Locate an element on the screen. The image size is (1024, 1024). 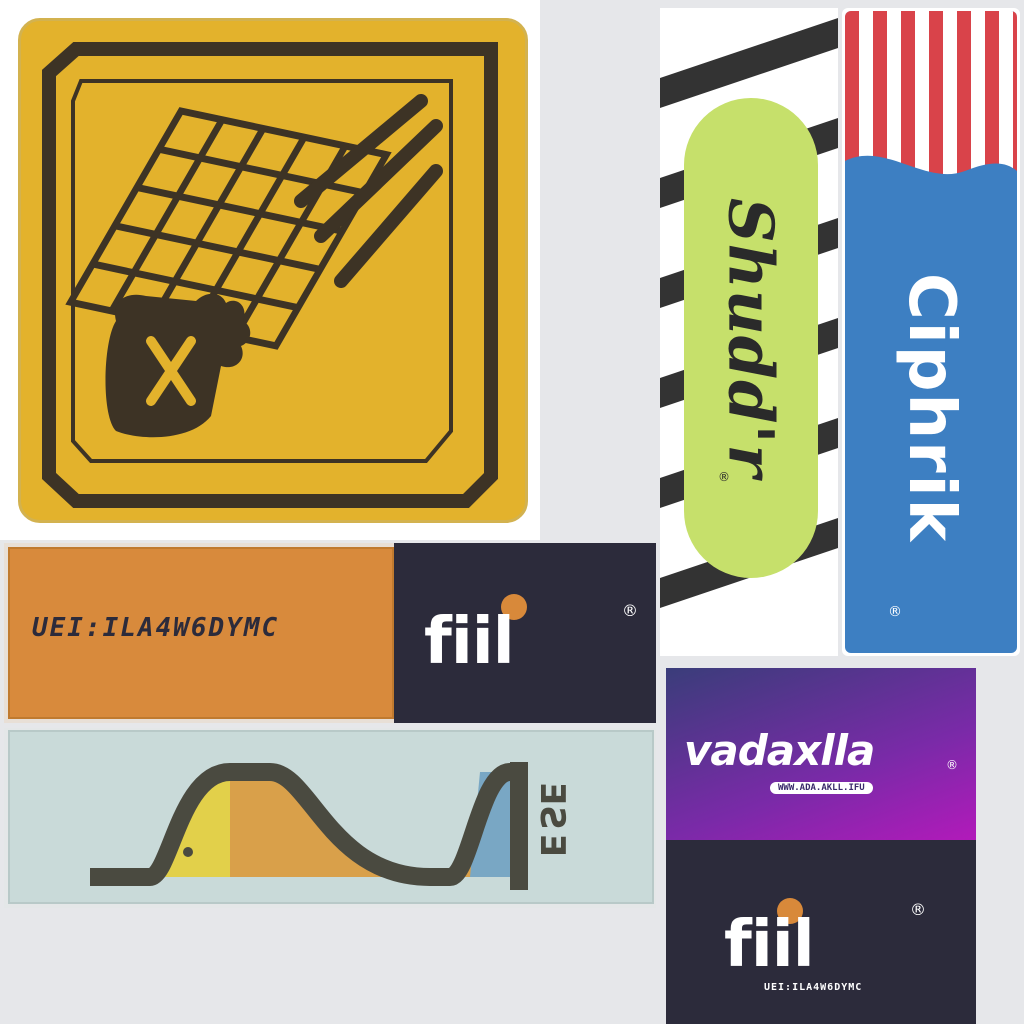
fiil-logo: fiil is located at coordinates (469, 642).